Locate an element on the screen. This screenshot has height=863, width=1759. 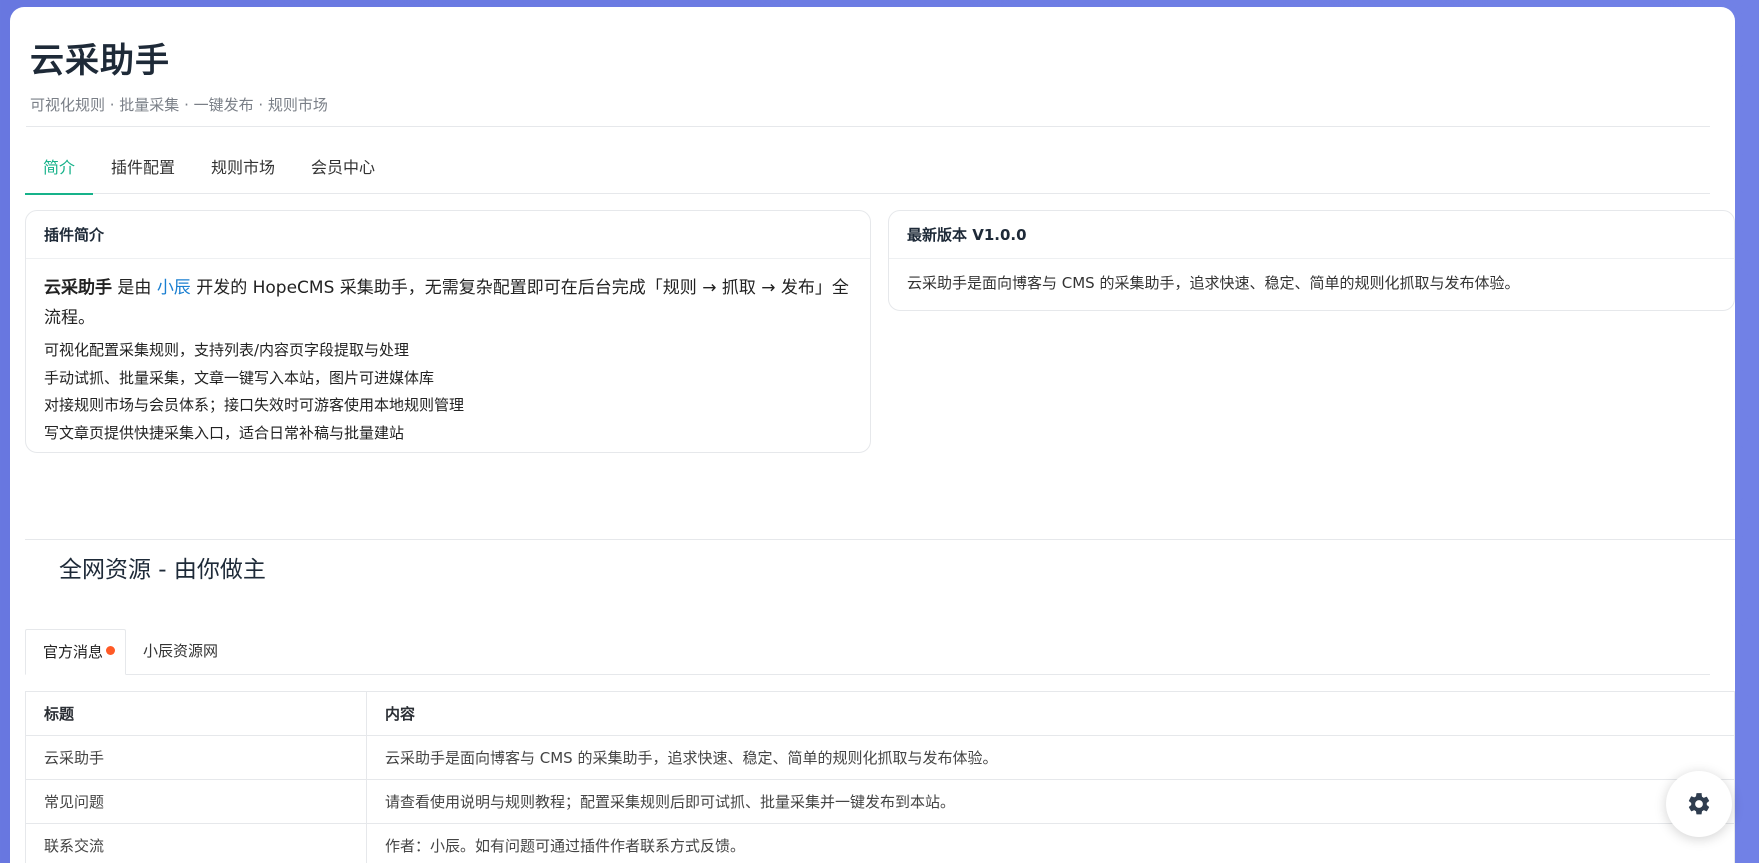
author-link: 小辰 is located at coordinates (174, 288).